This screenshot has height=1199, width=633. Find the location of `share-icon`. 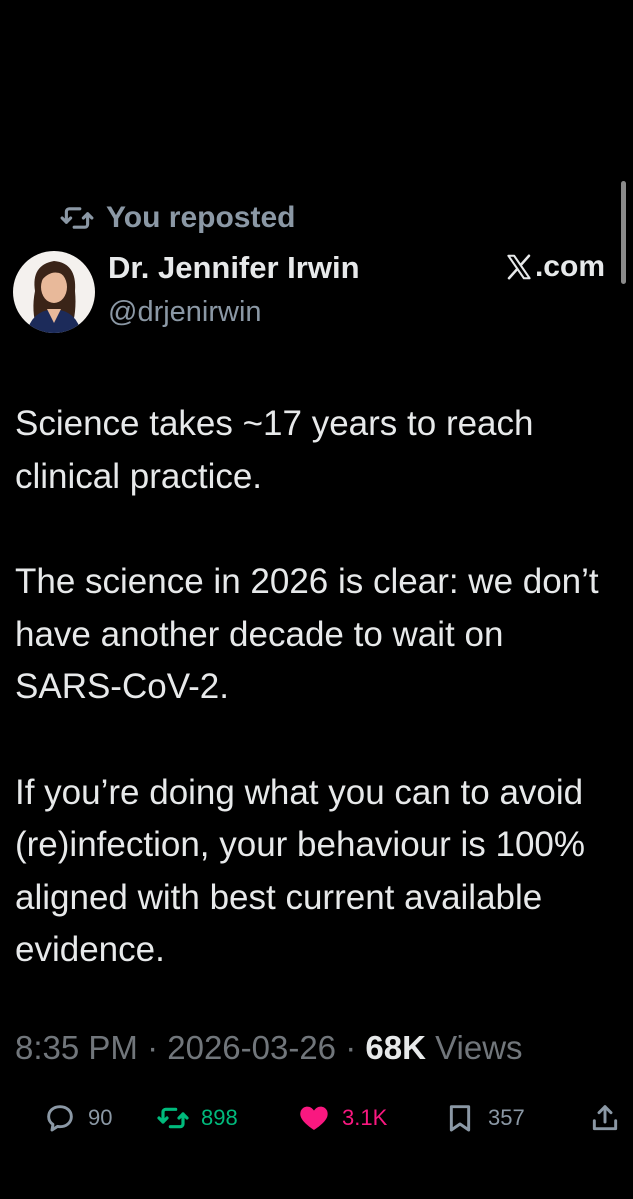

share-icon is located at coordinates (605, 1118).